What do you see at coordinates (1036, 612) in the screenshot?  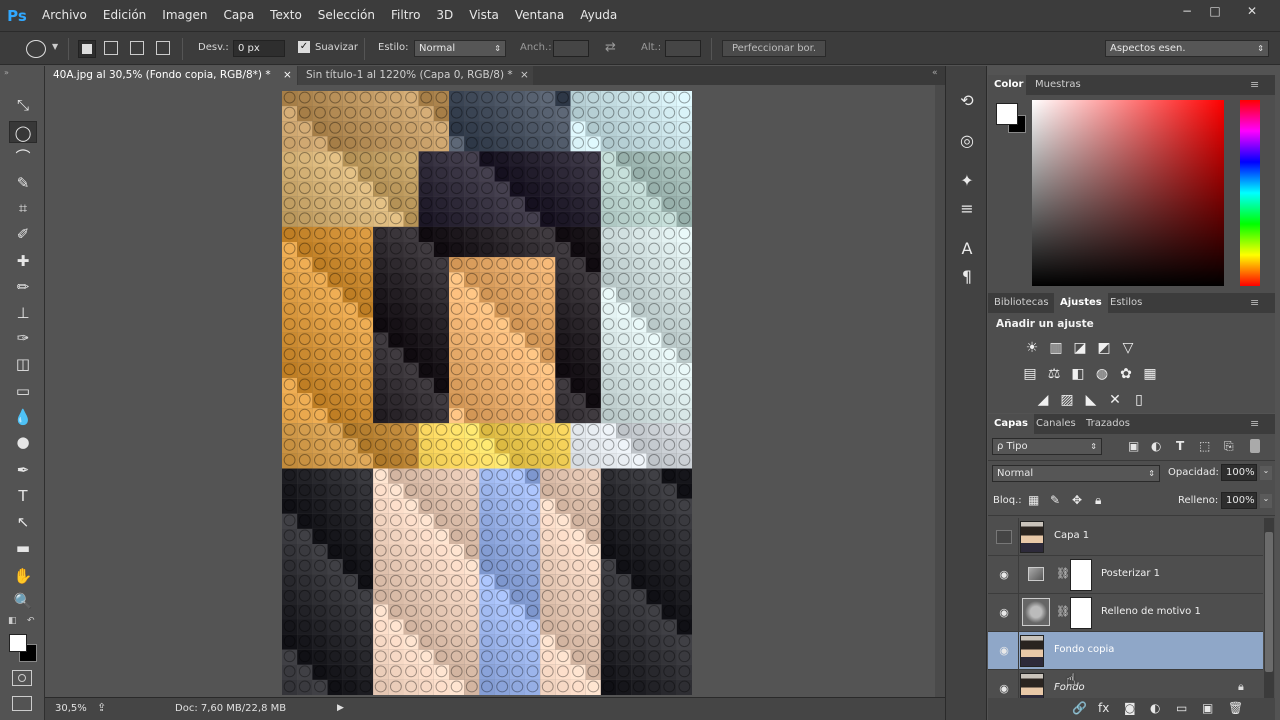 I see `pattern-thumbnail-icon` at bounding box center [1036, 612].